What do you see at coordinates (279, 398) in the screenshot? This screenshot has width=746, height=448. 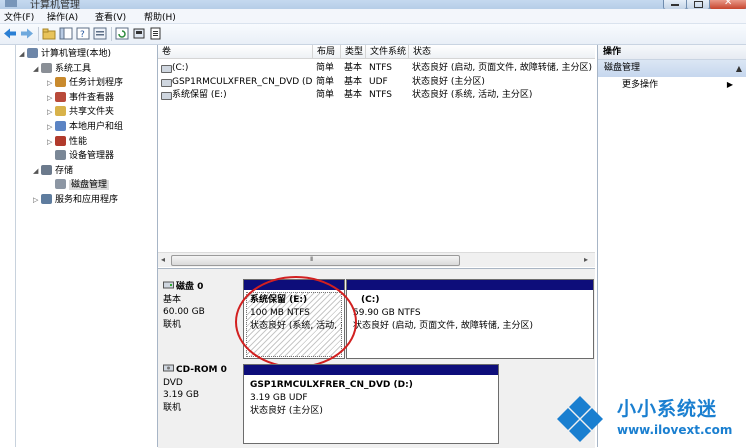 I see `partition-d-size: 3.19 GB UDF` at bounding box center [279, 398].